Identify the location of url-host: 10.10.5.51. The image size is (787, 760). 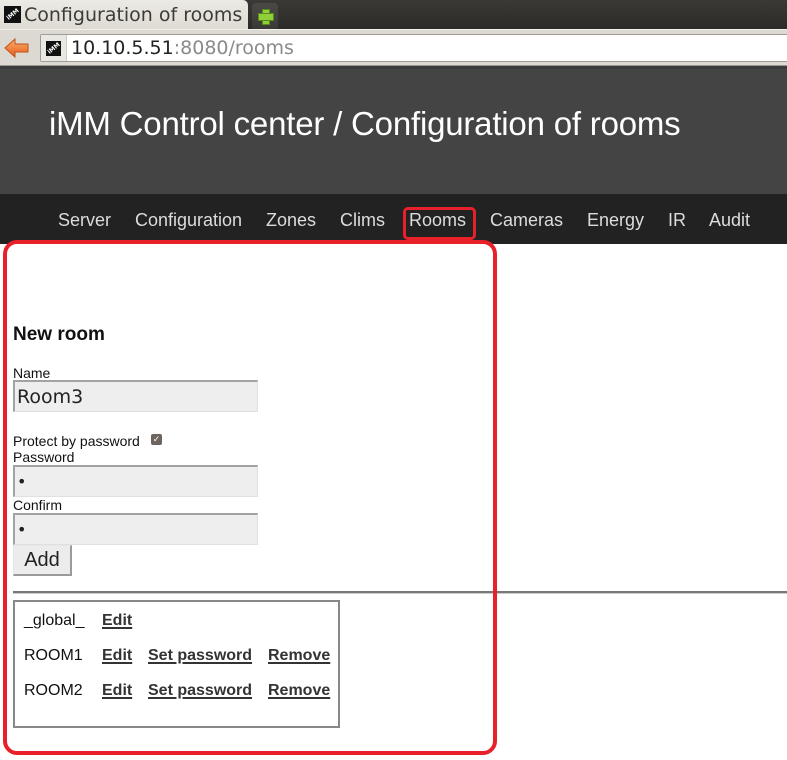
(122, 48).